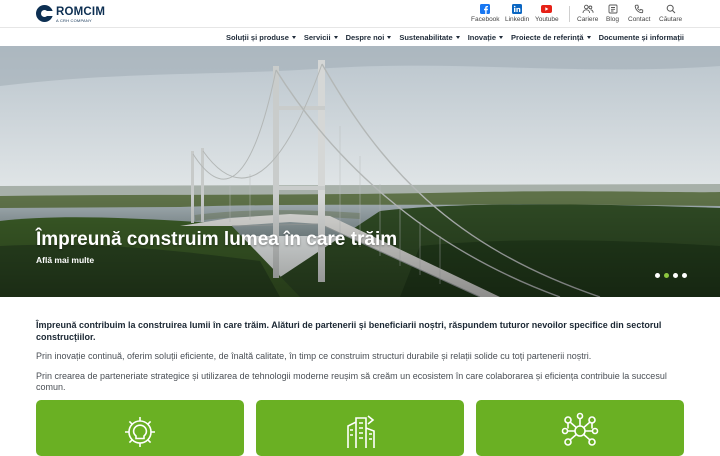  I want to click on nav-label: Documente și informații, so click(641, 37).